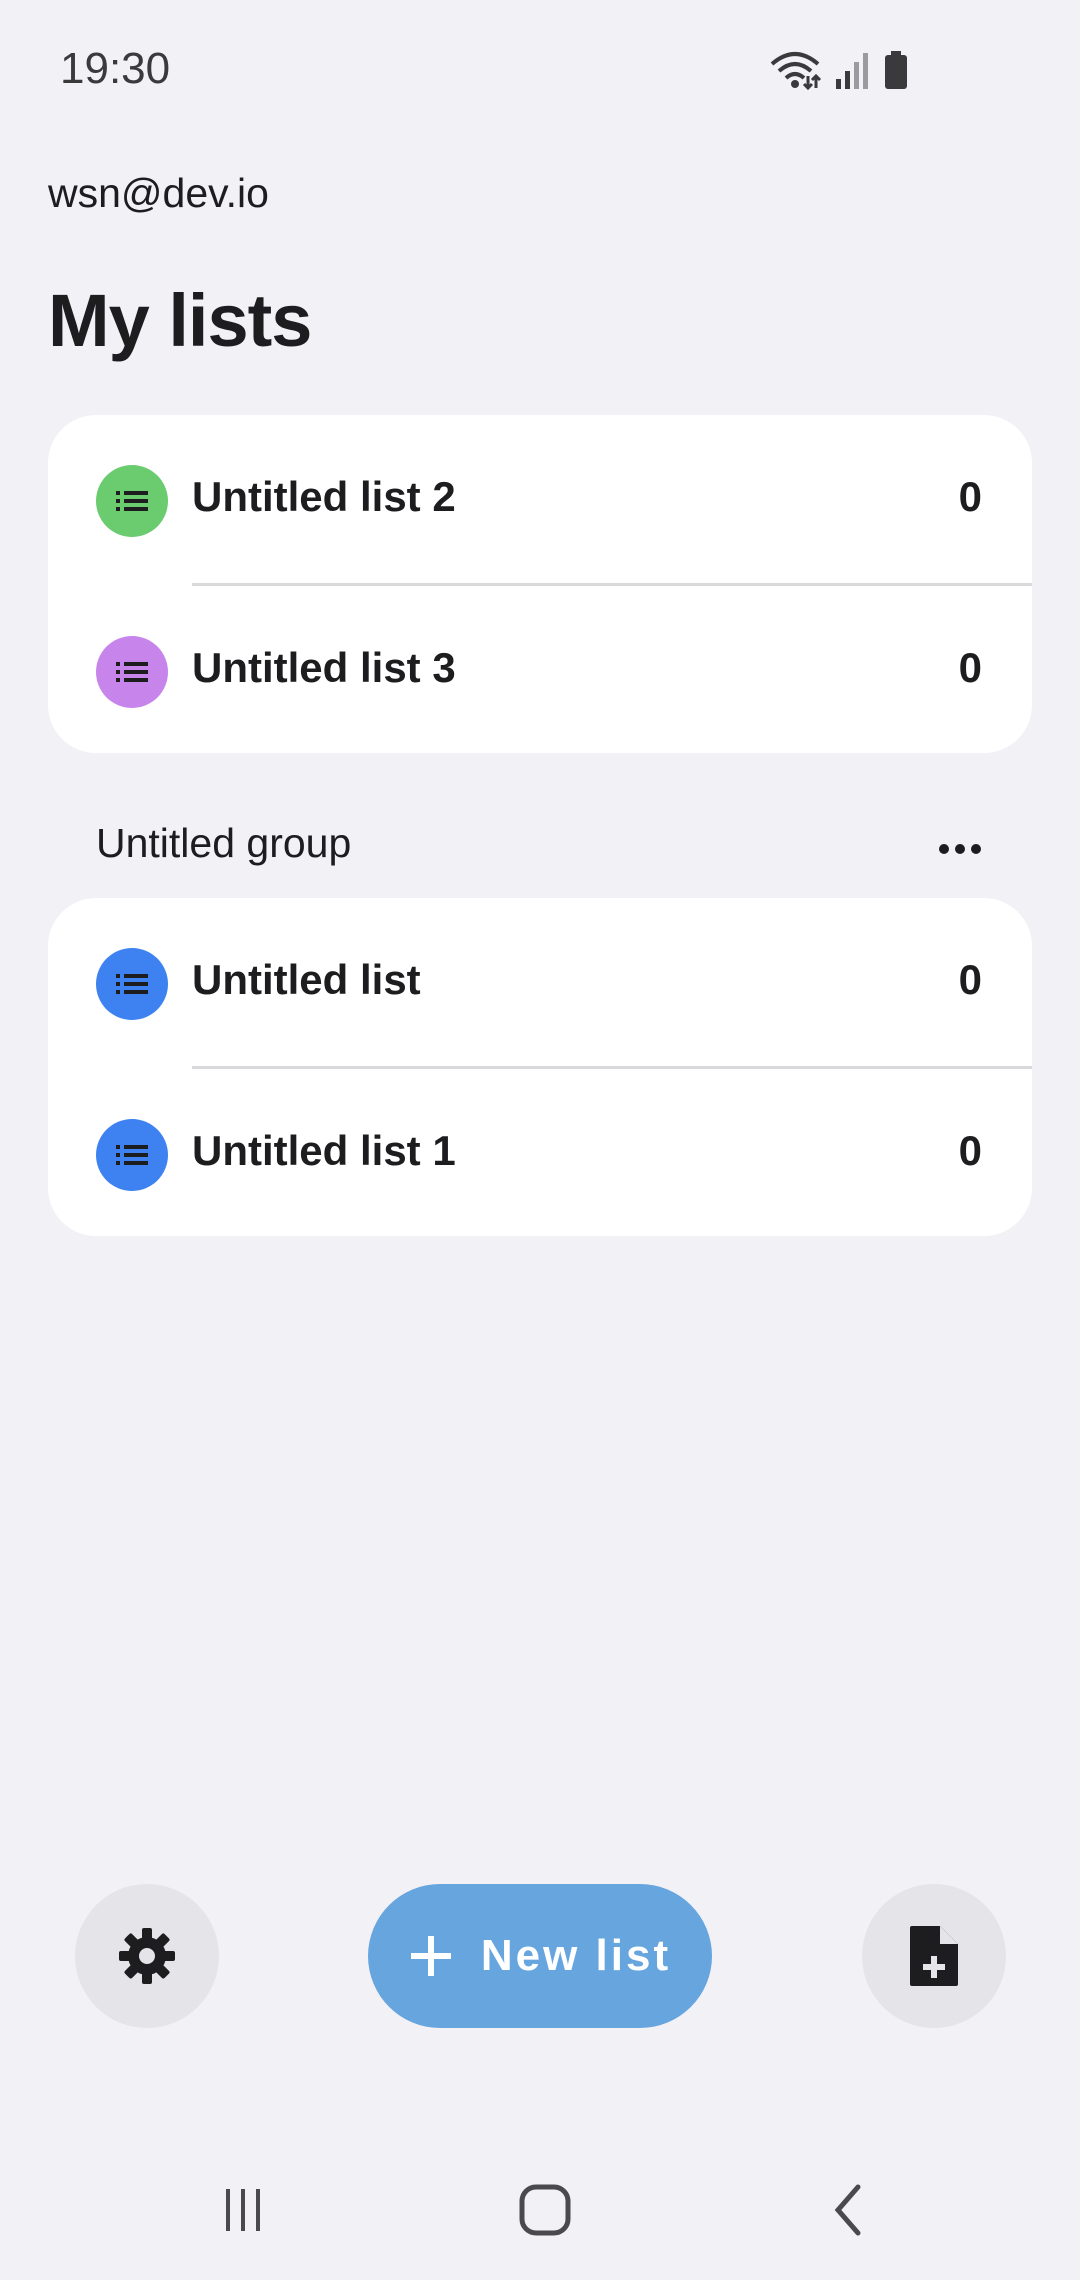 The width and height of the screenshot is (1080, 2280). Describe the element at coordinates (540, 669) in the screenshot. I see `list-item: Untitled list 3 0` at that location.